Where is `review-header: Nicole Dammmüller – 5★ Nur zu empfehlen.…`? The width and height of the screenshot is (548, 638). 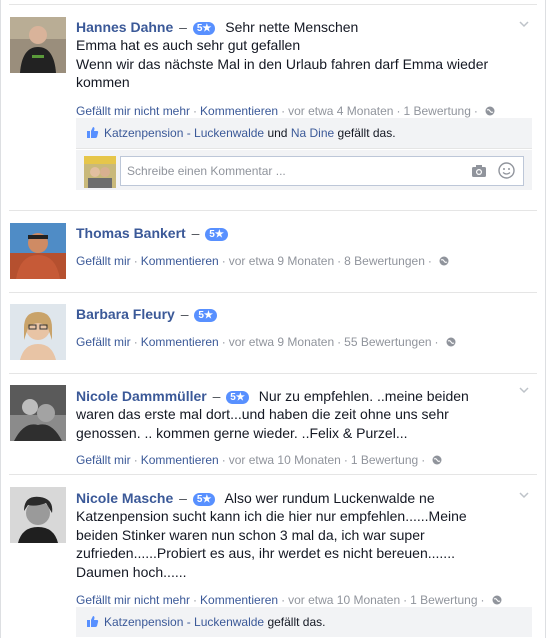
review-header: Nicole Dammmüller – 5★ Nur zu empfehlen.… is located at coordinates (272, 396).